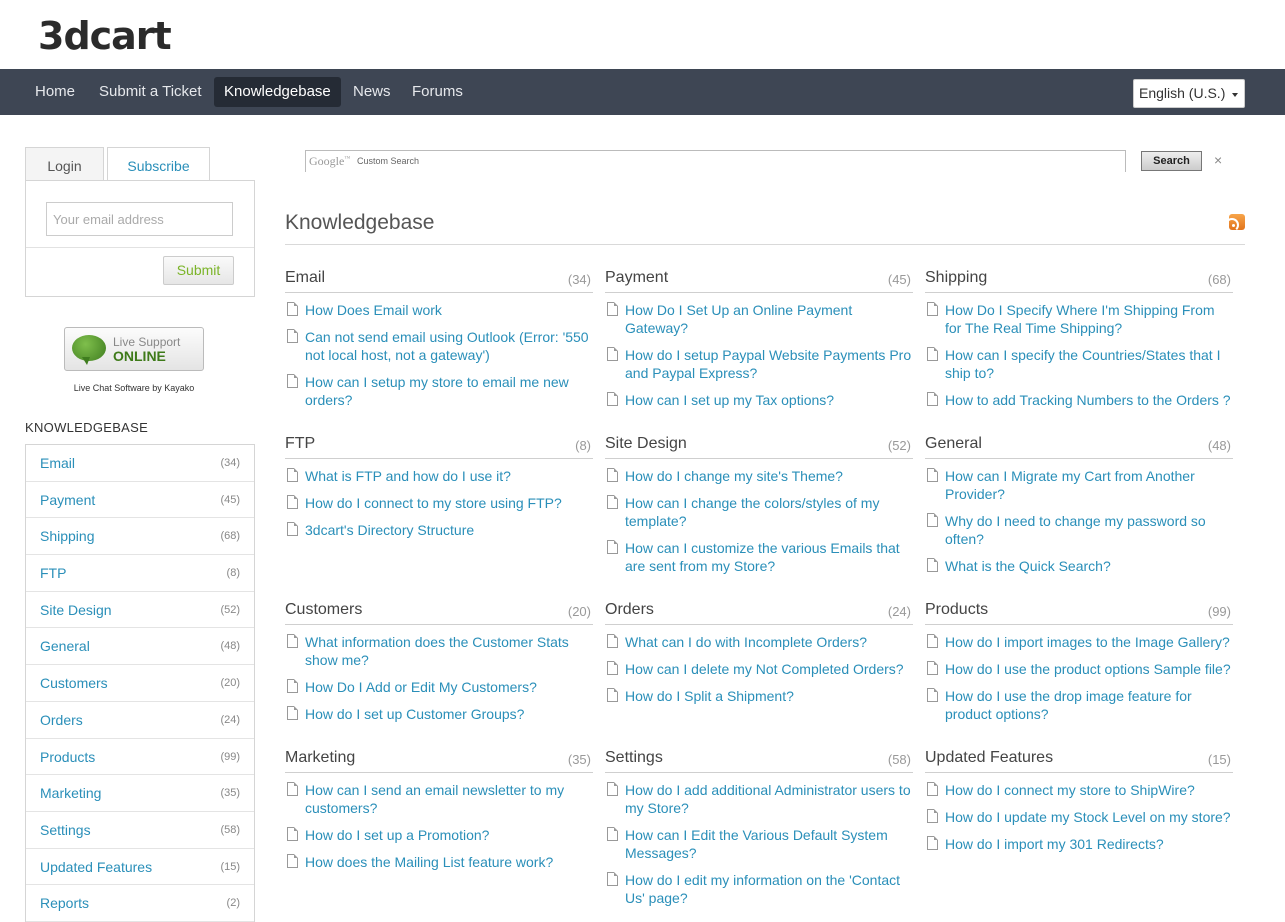  What do you see at coordinates (372, 92) in the screenshot?
I see `nav-news: News` at bounding box center [372, 92].